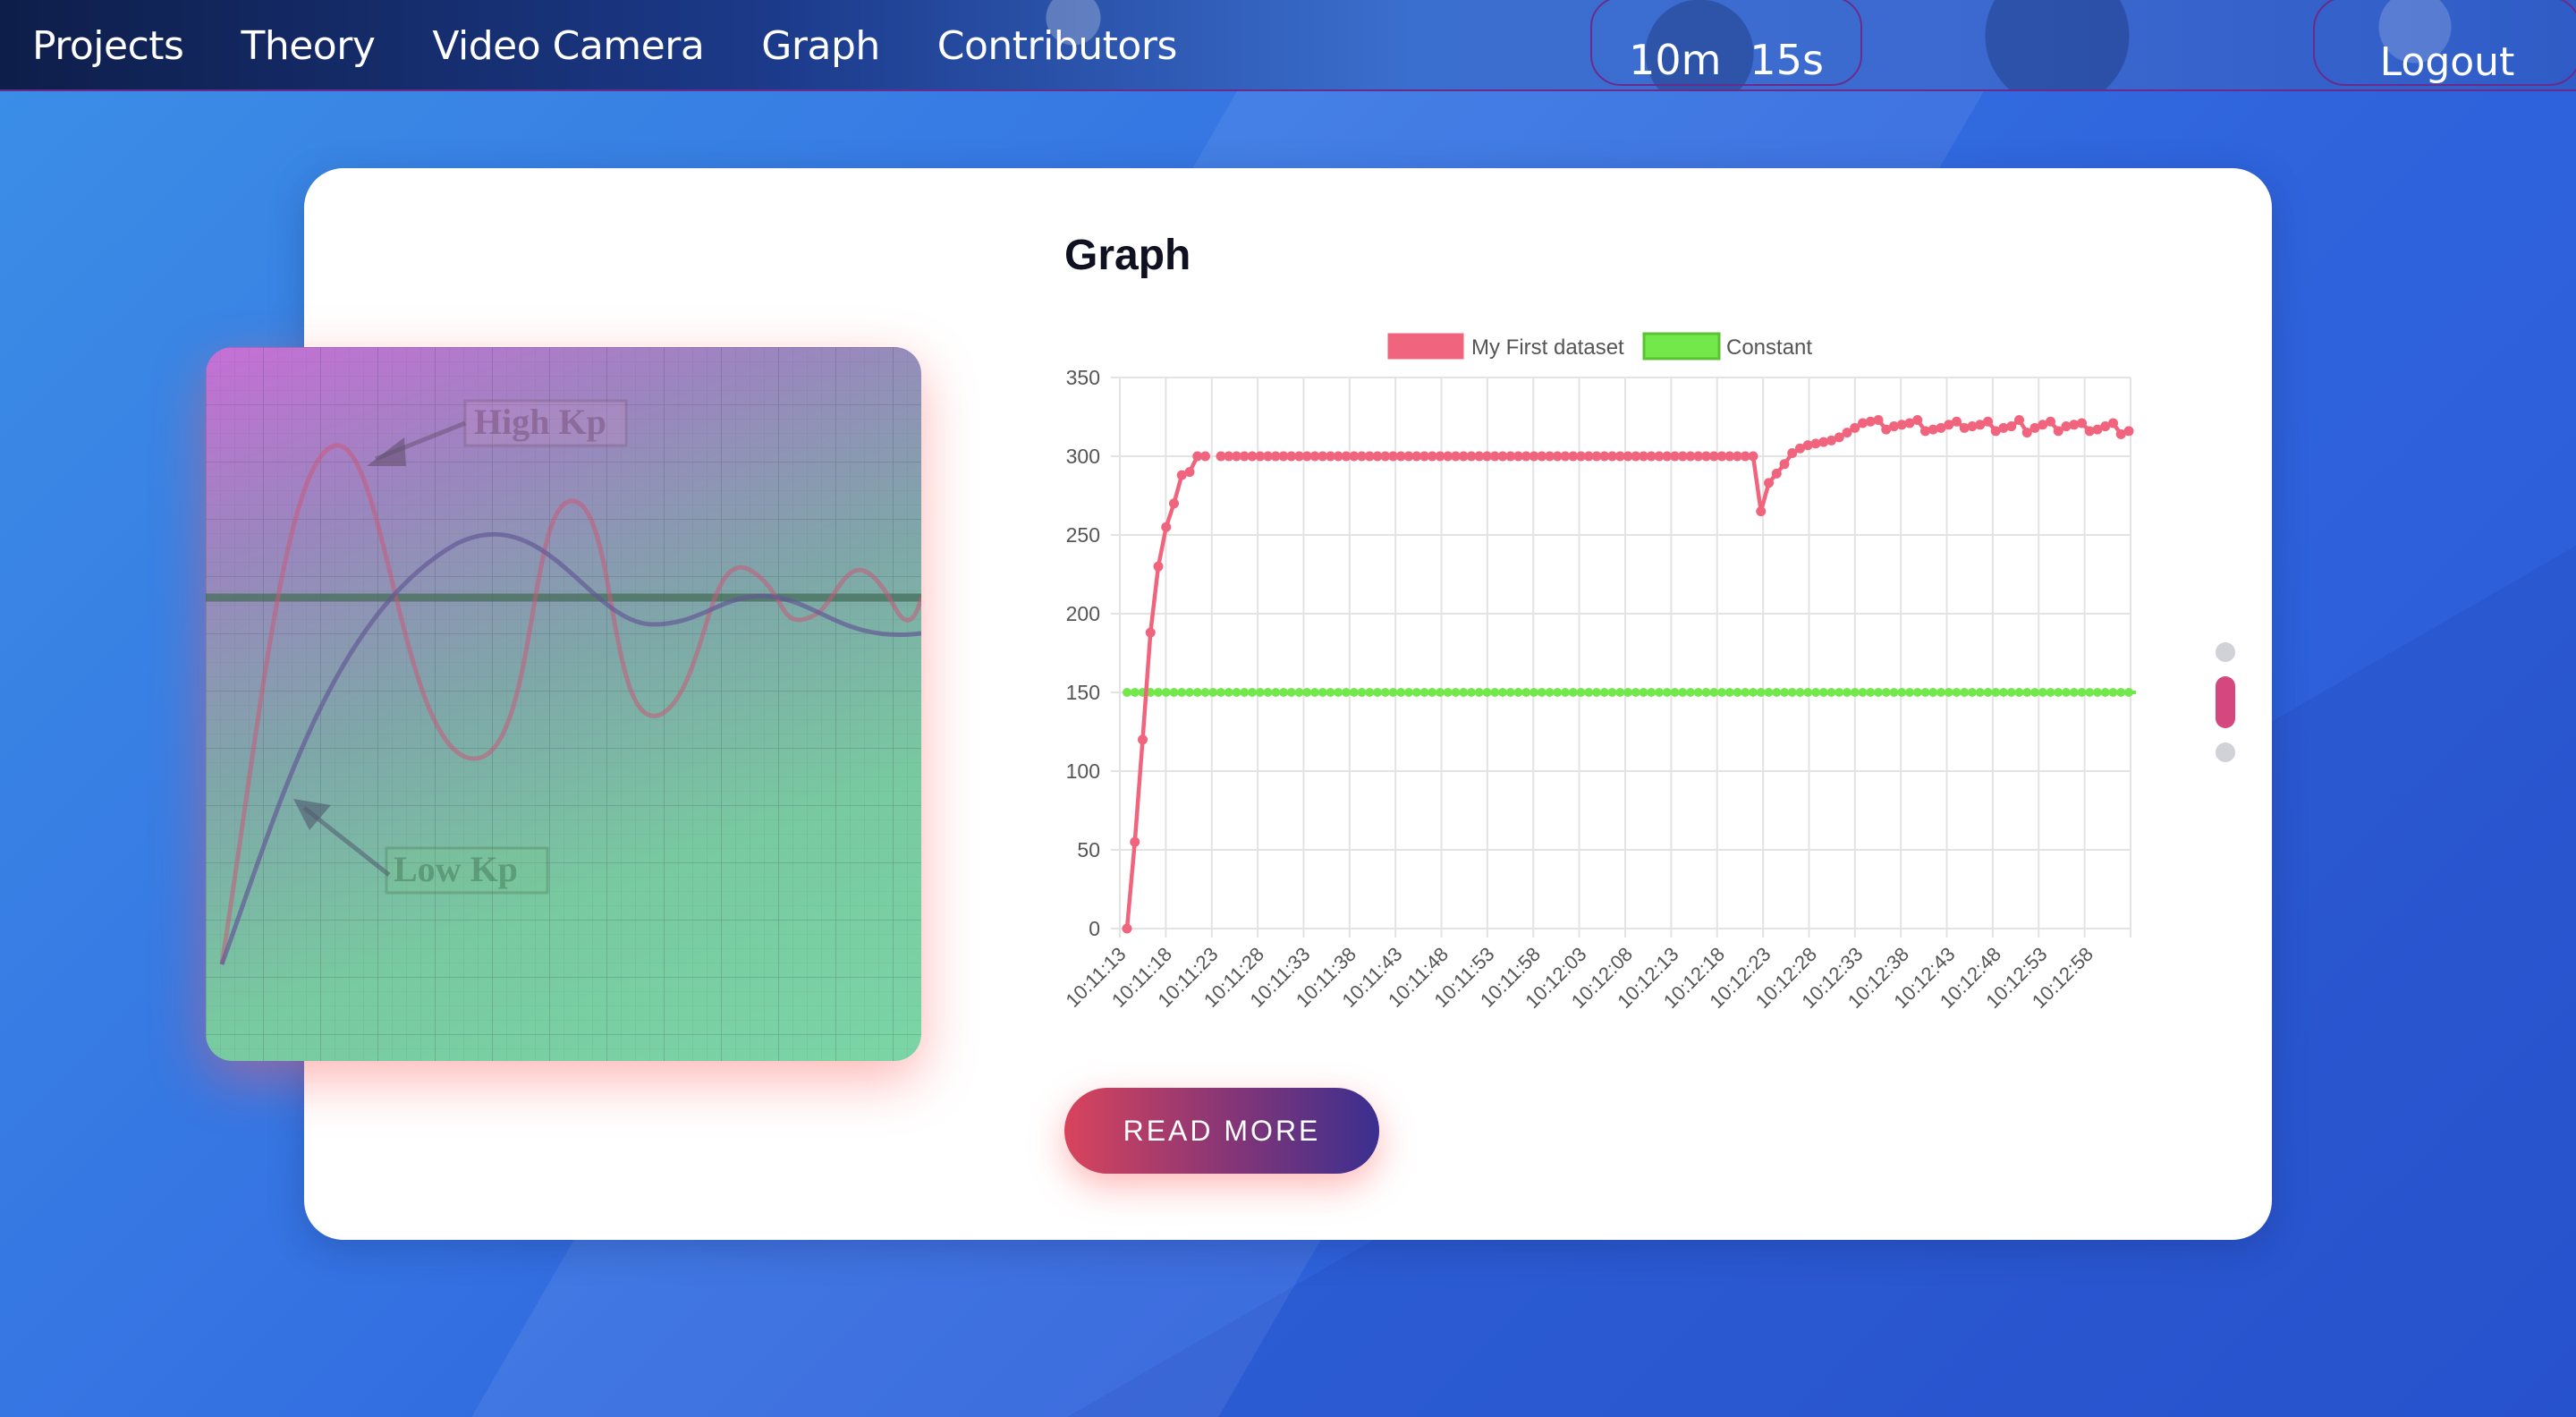 This screenshot has width=2576, height=1417. Describe the element at coordinates (1083, 653) in the screenshot. I see `y-axis: 0 50 100 150 200 250 300 350` at that location.